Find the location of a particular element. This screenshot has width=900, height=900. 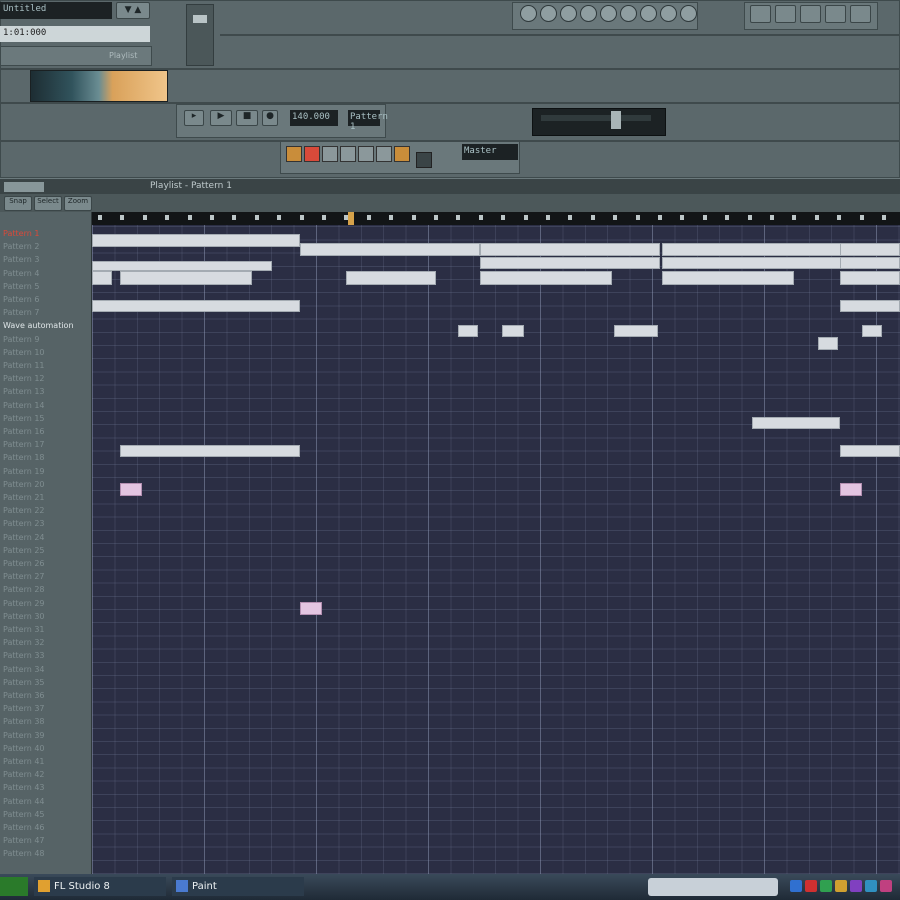

track-label: Pattern 7 is located at coordinates (45, 313).